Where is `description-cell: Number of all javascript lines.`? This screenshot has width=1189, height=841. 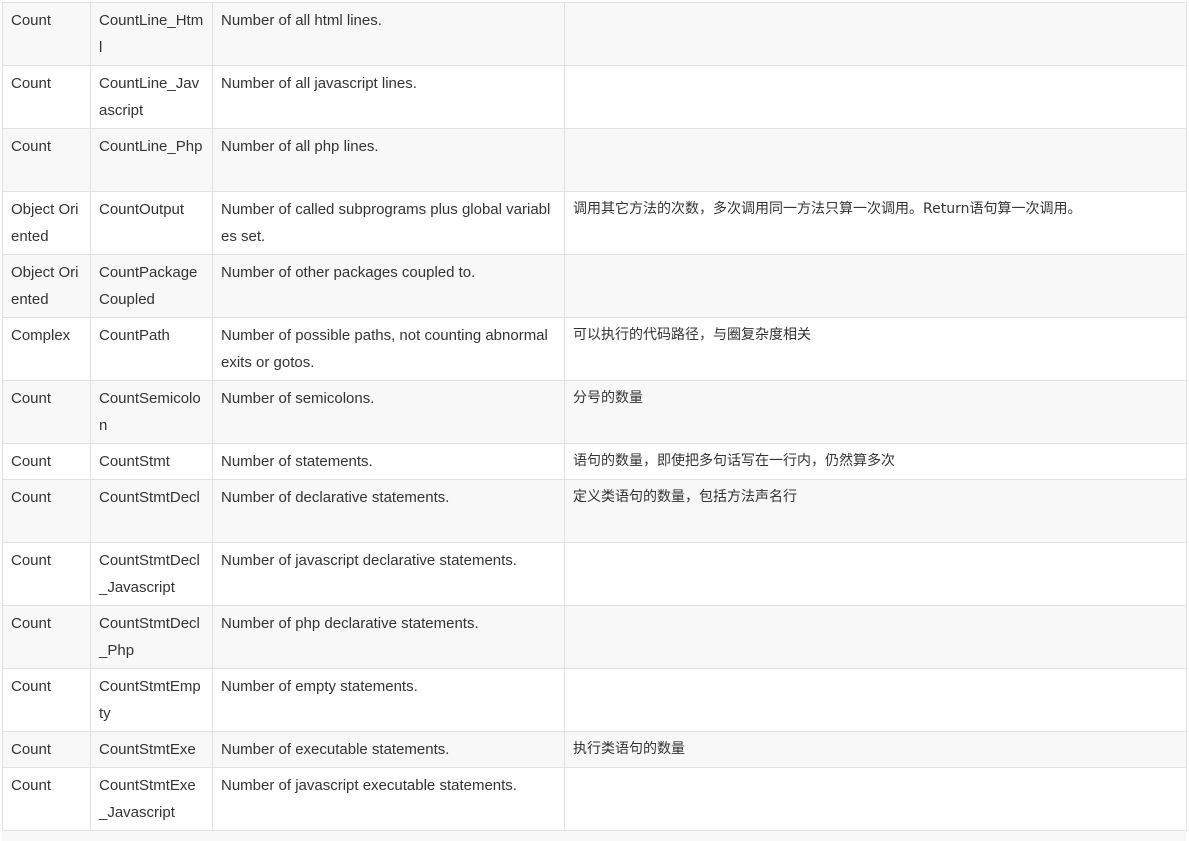
description-cell: Number of all javascript lines. is located at coordinates (388, 97).